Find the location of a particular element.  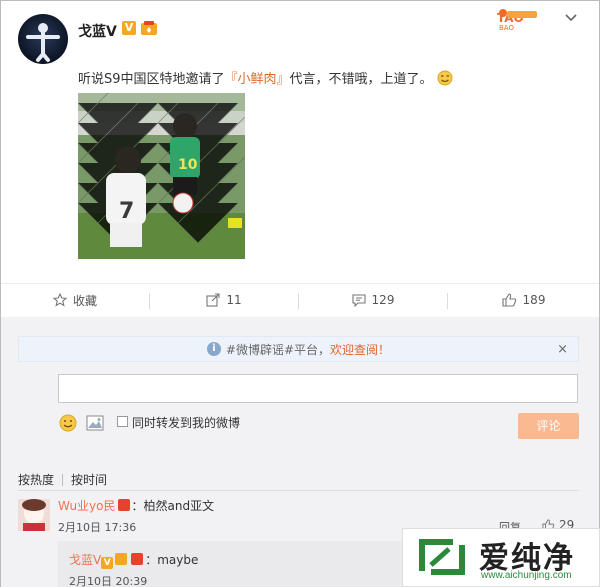

watermark-url: www.aichunjing.com is located at coordinates (526, 575).